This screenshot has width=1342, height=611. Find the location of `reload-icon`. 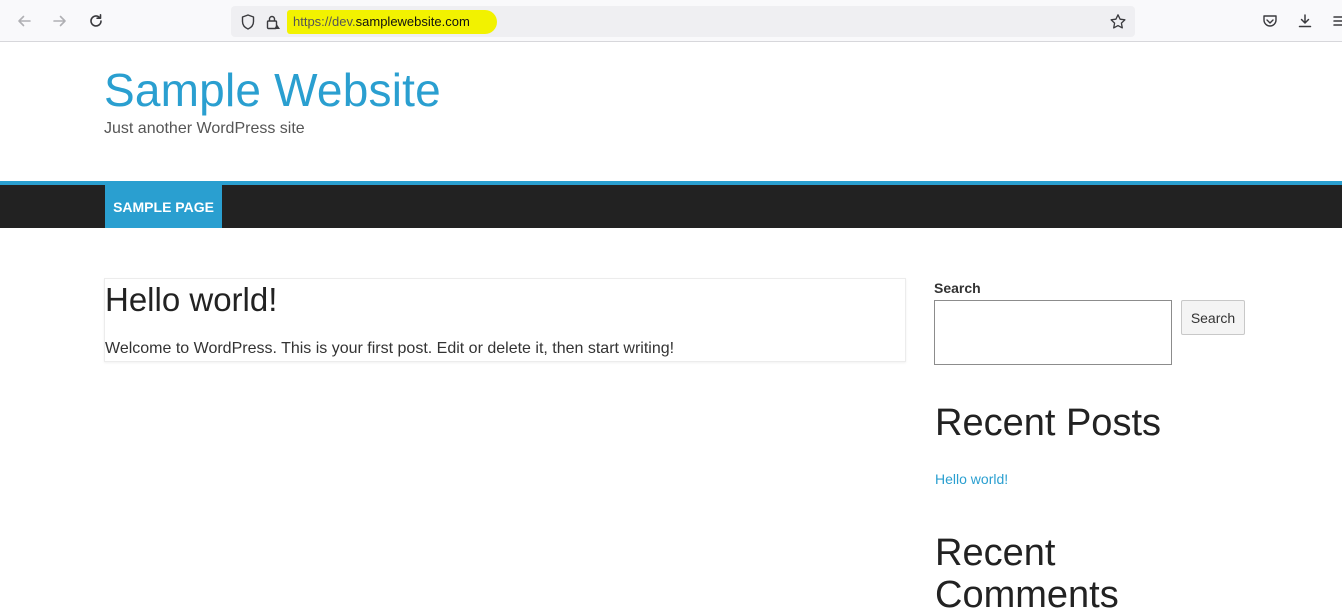

reload-icon is located at coordinates (96, 21).